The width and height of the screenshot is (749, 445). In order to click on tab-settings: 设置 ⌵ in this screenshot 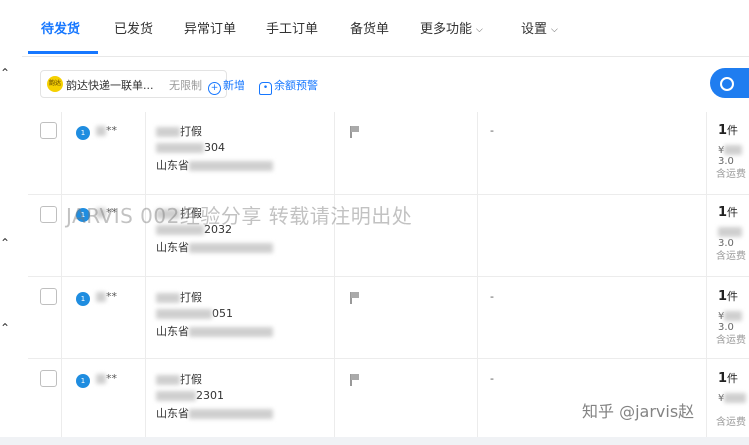, I will do `click(539, 27)`.